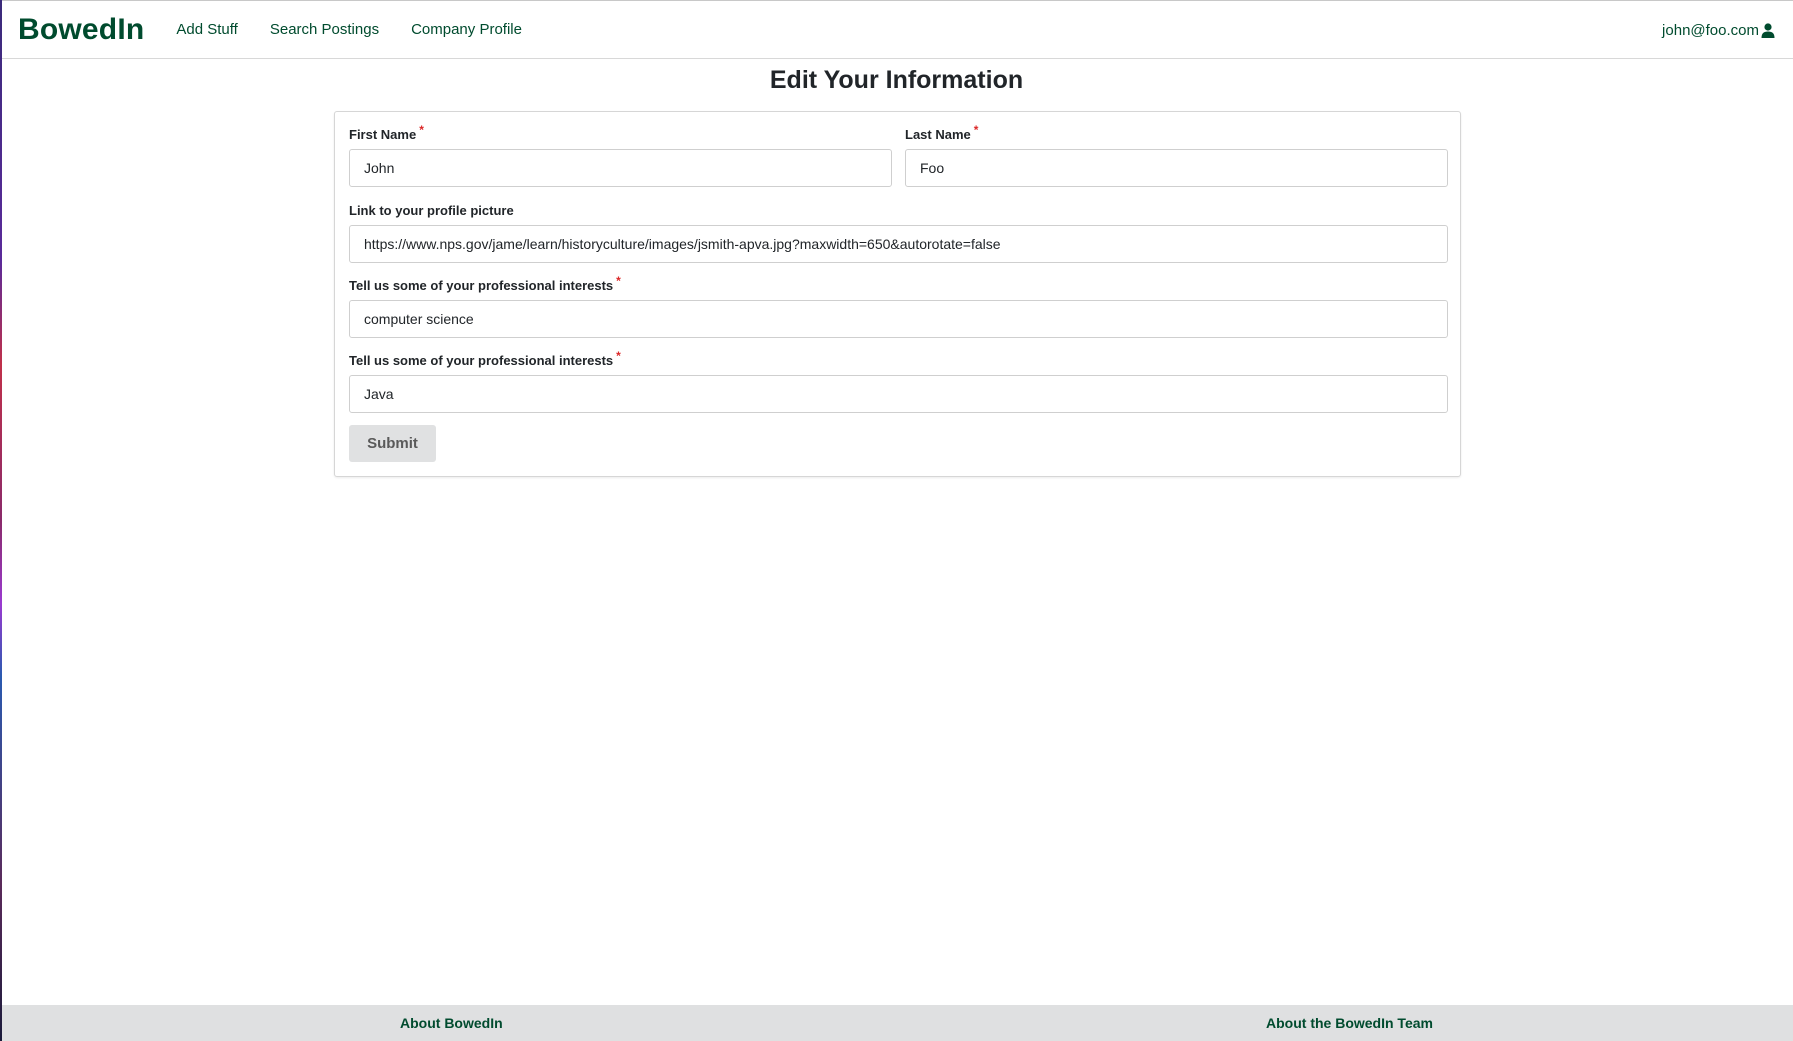  What do you see at coordinates (898, 319) in the screenshot?
I see `interests-input` at bounding box center [898, 319].